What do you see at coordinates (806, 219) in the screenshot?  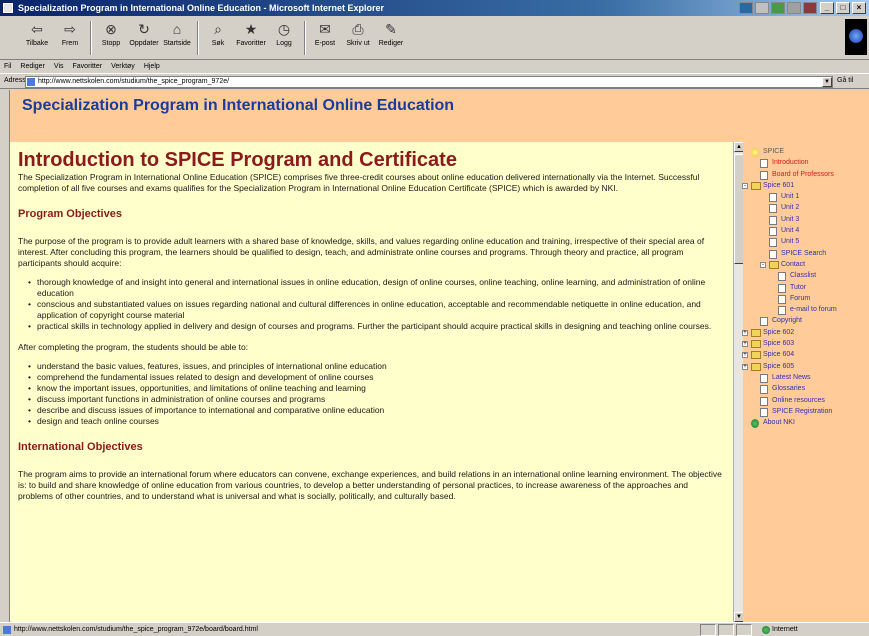 I see `nav-item: Unit 3` at bounding box center [806, 219].